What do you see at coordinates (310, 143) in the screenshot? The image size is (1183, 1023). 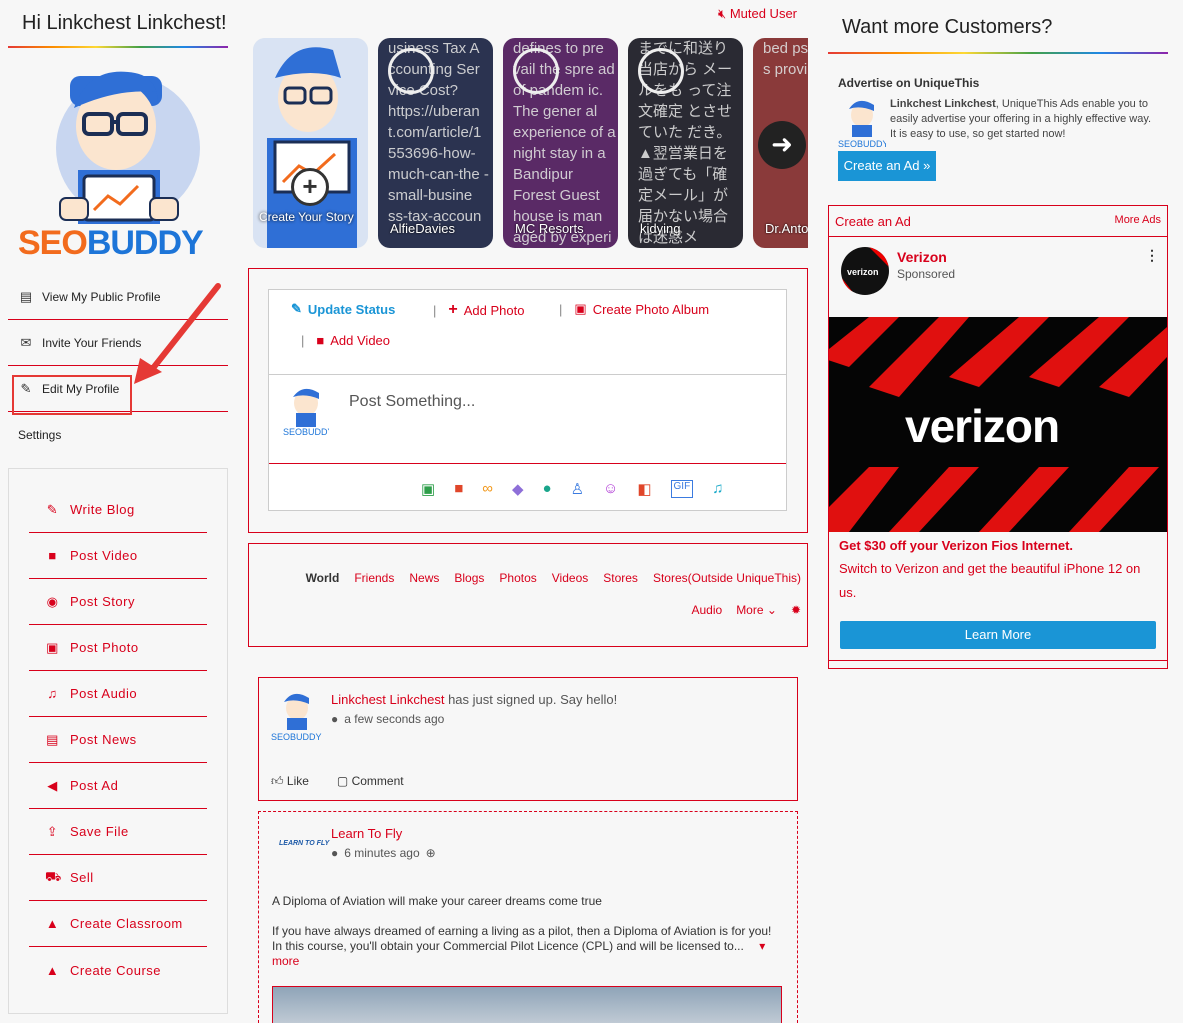 I see `create-story-card: + Create Your Story` at bounding box center [310, 143].